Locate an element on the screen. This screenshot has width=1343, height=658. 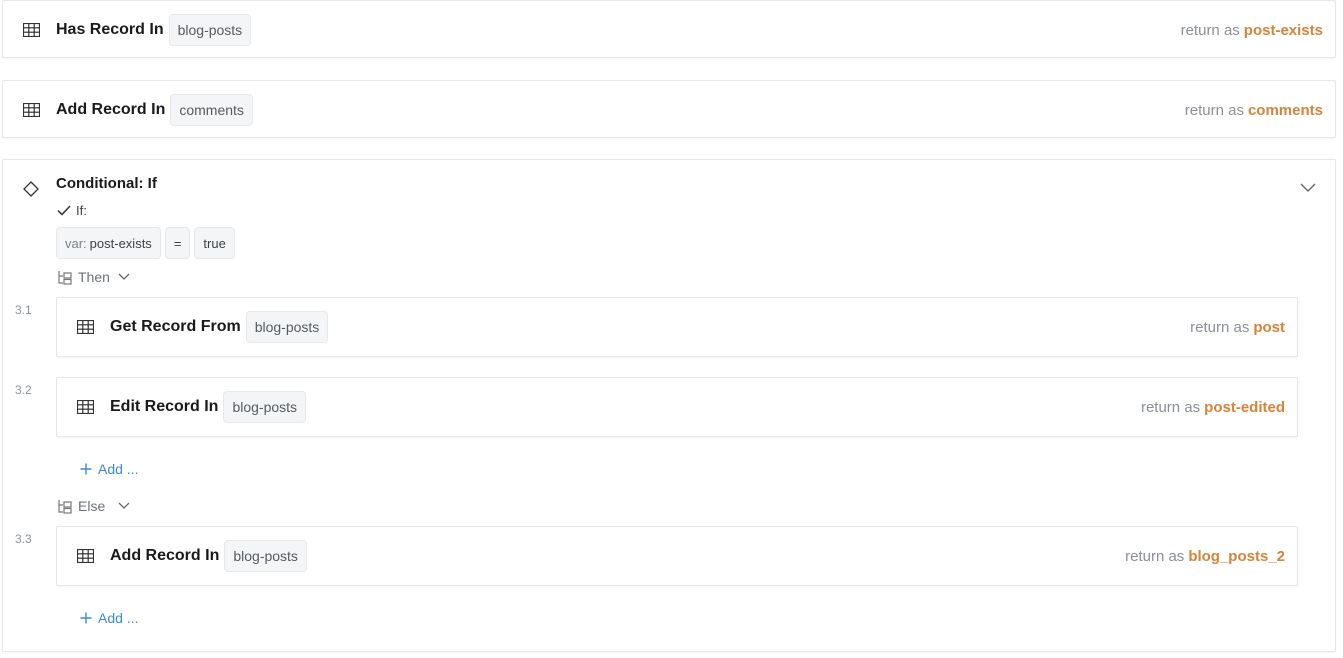
return-variable: blog_posts_2 is located at coordinates (1236, 556).